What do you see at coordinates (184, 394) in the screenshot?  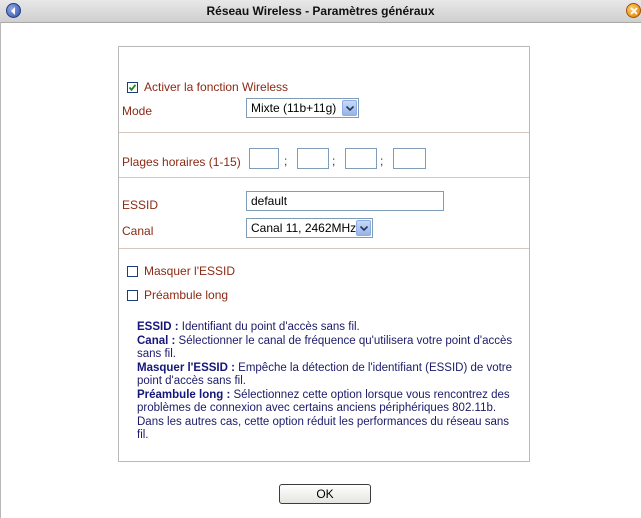 I see `help-preamble-term: Préambule long :` at bounding box center [184, 394].